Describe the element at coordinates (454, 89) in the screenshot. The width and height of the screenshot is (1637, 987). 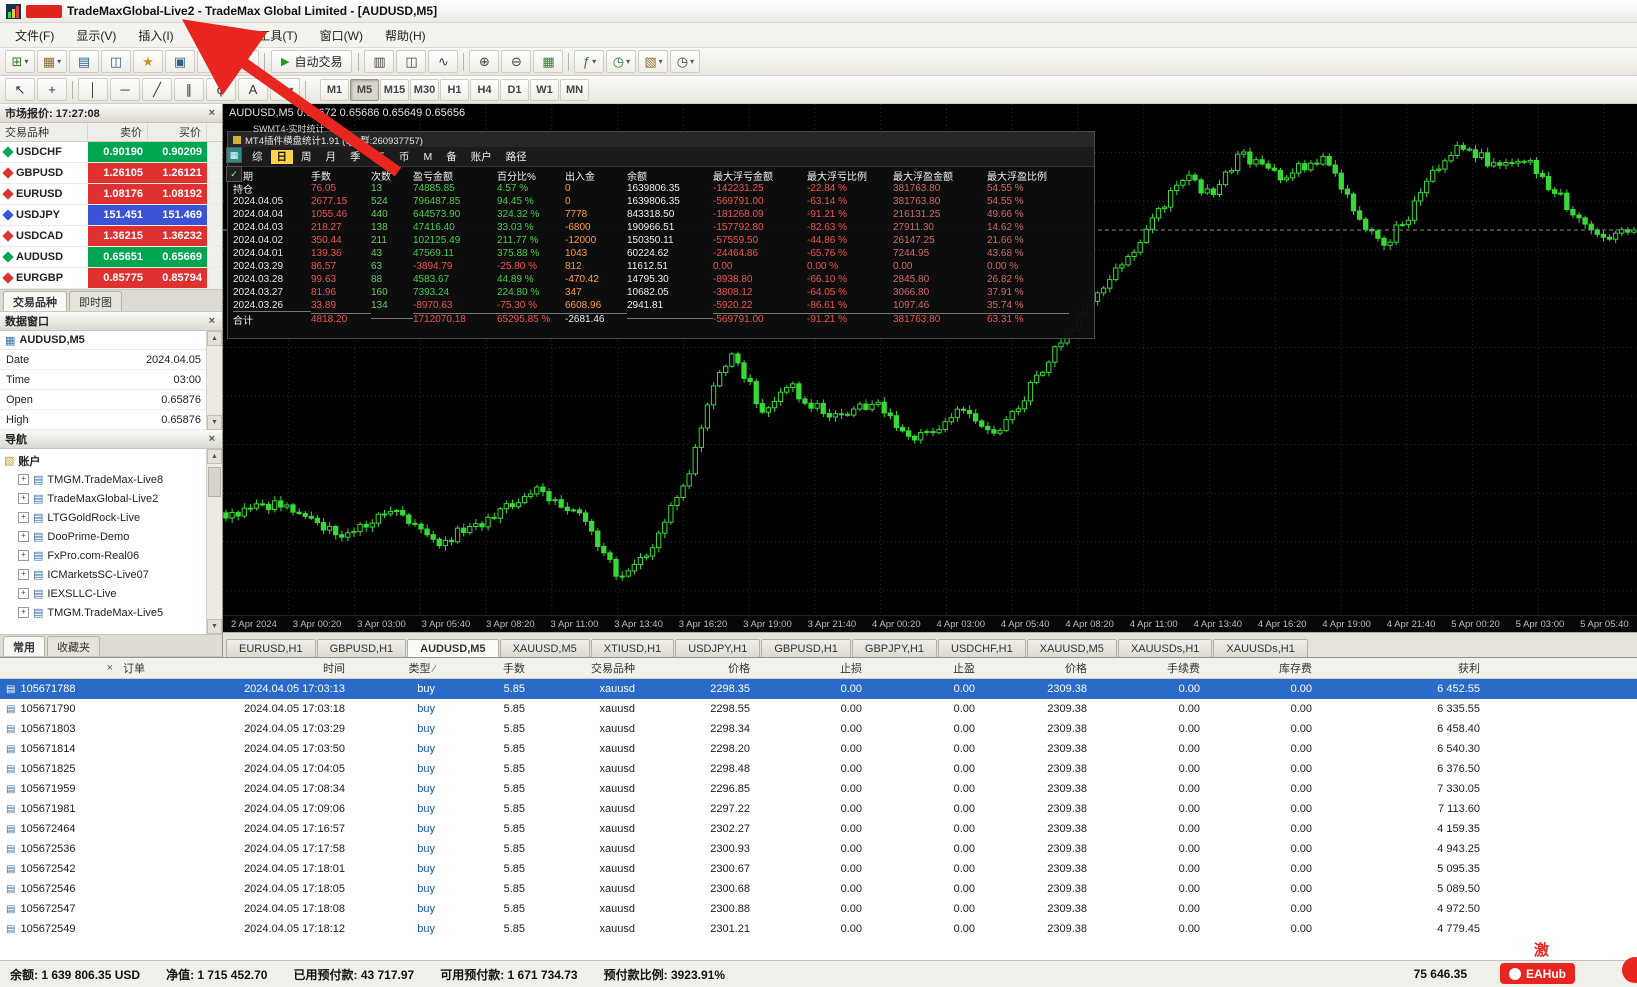
I see `timeframe-h1-button: H1` at that location.